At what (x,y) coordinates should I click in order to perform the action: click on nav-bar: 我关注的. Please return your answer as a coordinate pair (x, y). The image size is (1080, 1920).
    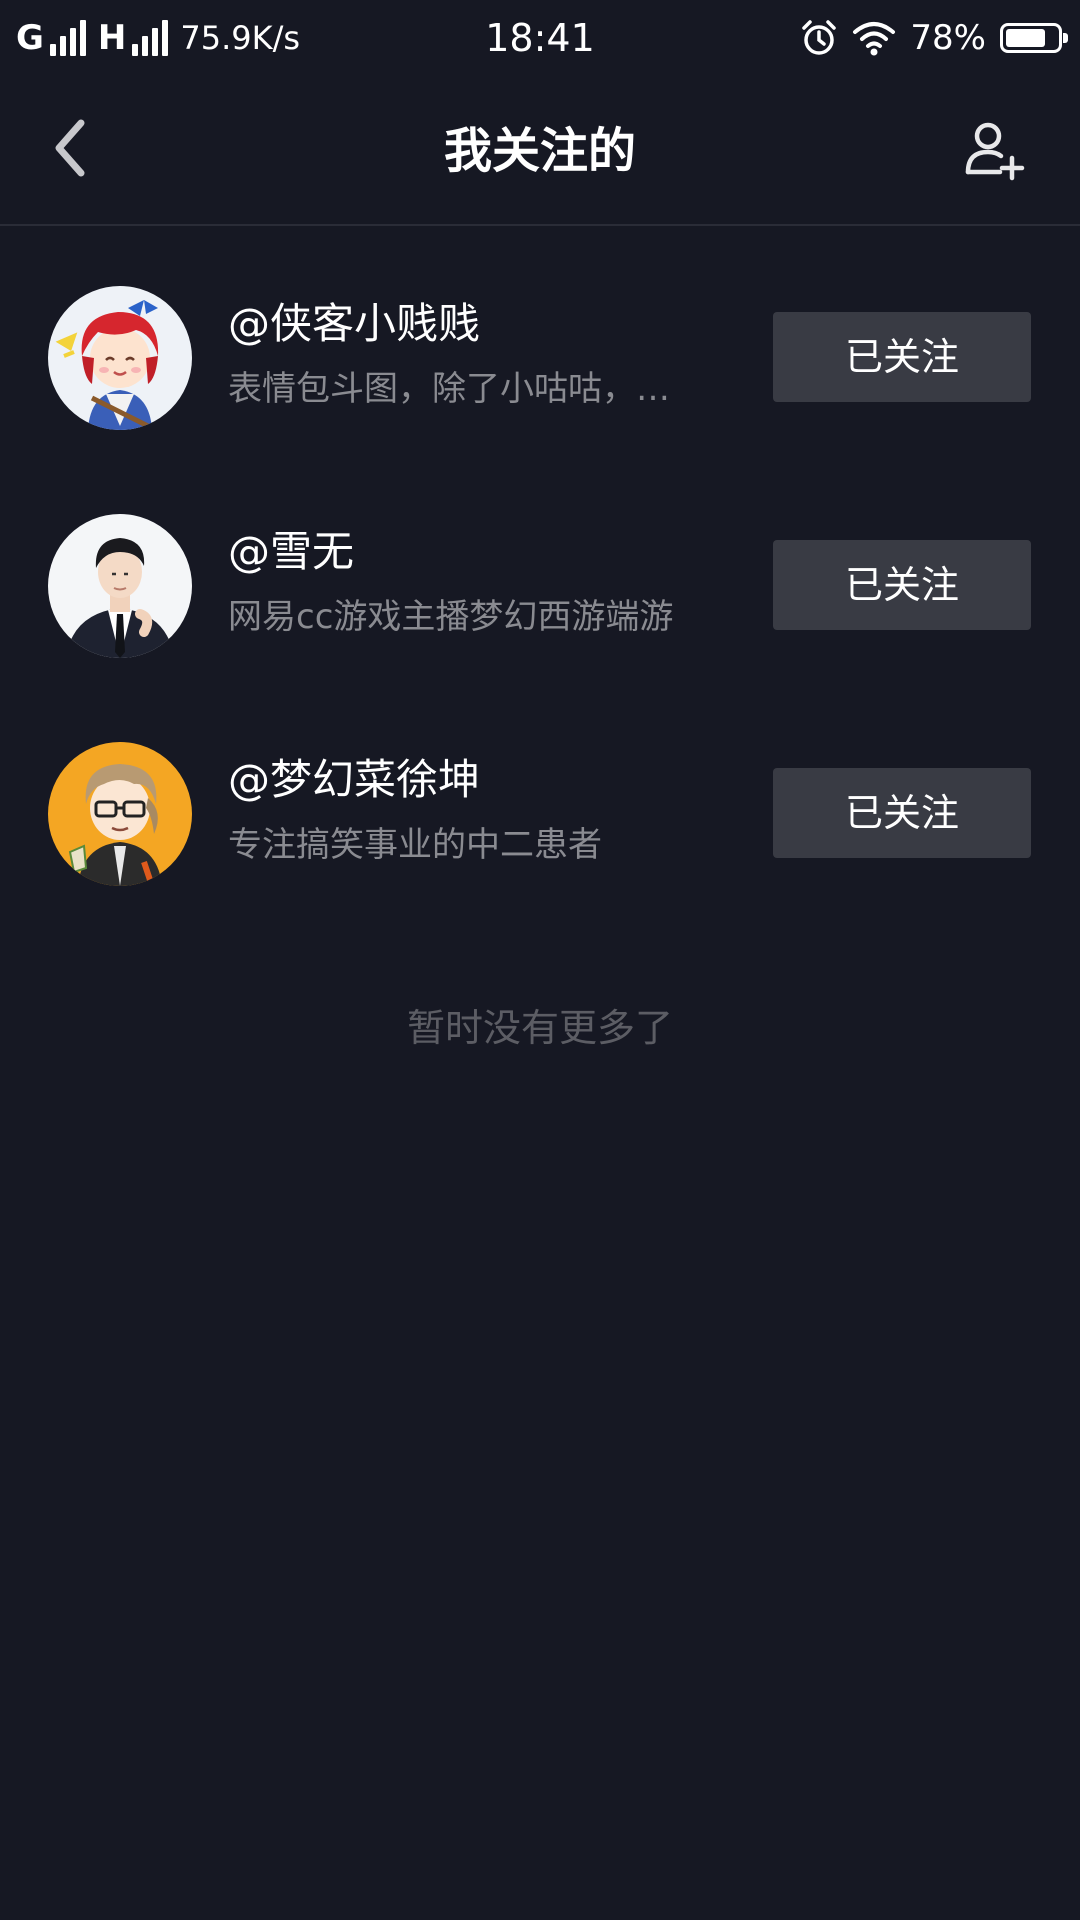
    Looking at the image, I should click on (540, 151).